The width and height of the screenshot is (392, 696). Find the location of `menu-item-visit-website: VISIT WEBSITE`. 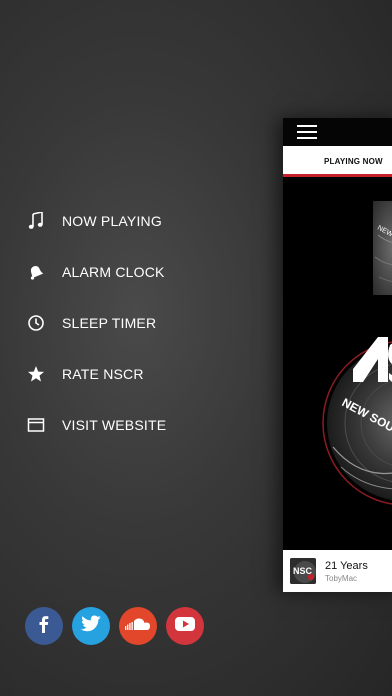

menu-item-visit-website: VISIT WEBSITE is located at coordinates (135, 424).